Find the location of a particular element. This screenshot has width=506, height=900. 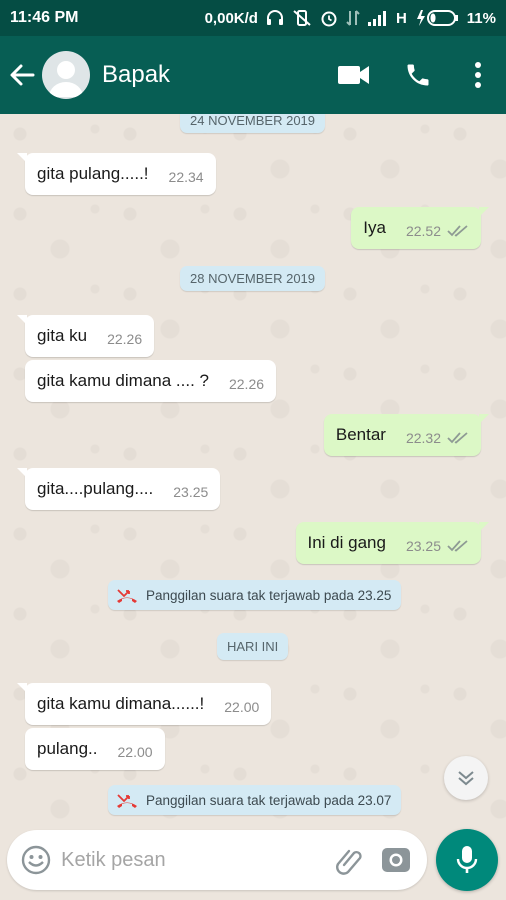

mic-icon is located at coordinates (467, 859).